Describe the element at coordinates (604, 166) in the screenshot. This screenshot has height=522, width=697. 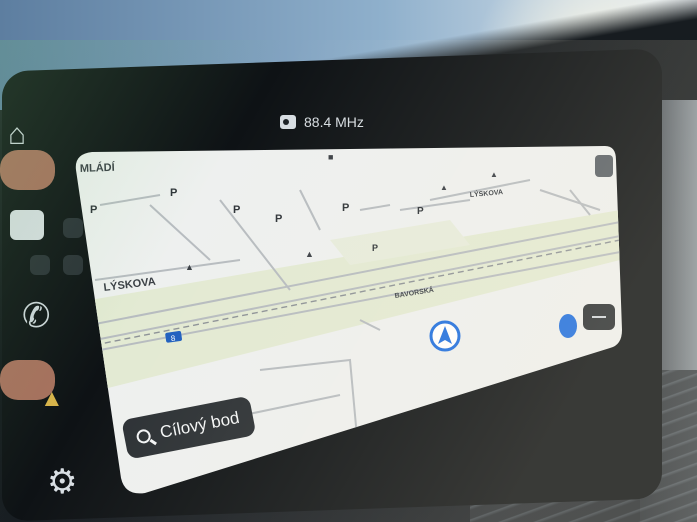
I see `map-layers-button` at that location.